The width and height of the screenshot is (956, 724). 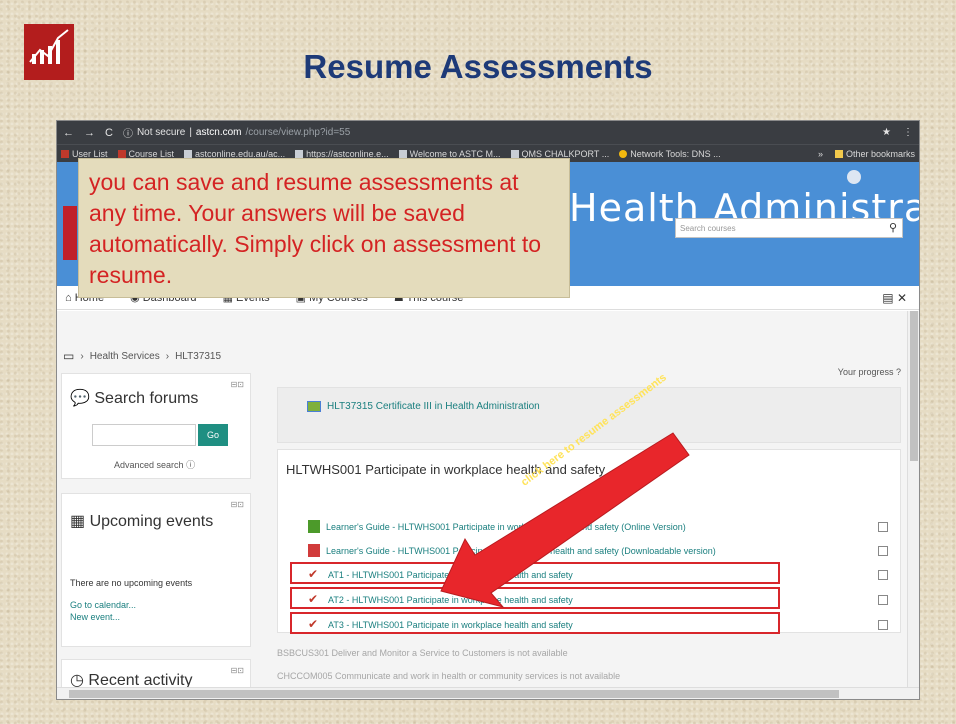 What do you see at coordinates (78, 521) in the screenshot?
I see `calendar-icon: ▦` at bounding box center [78, 521].